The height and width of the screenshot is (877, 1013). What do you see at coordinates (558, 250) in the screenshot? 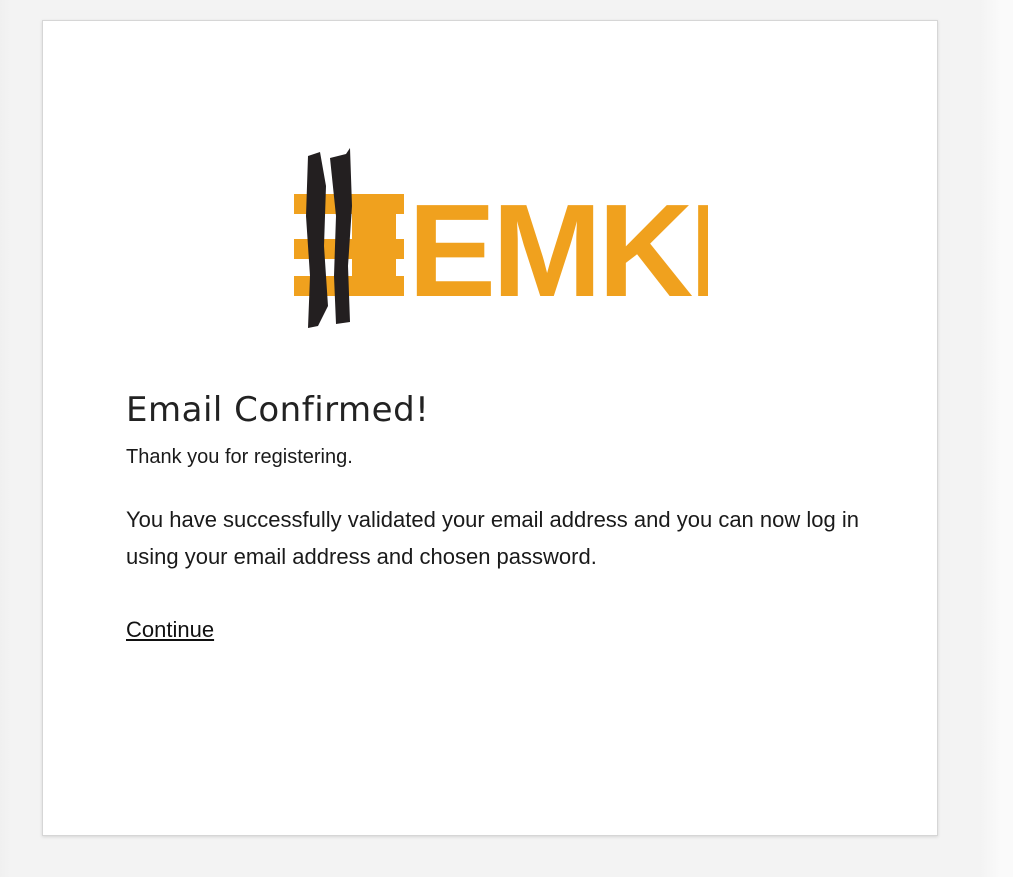
I see `logo-text: EMKP` at bounding box center [558, 250].